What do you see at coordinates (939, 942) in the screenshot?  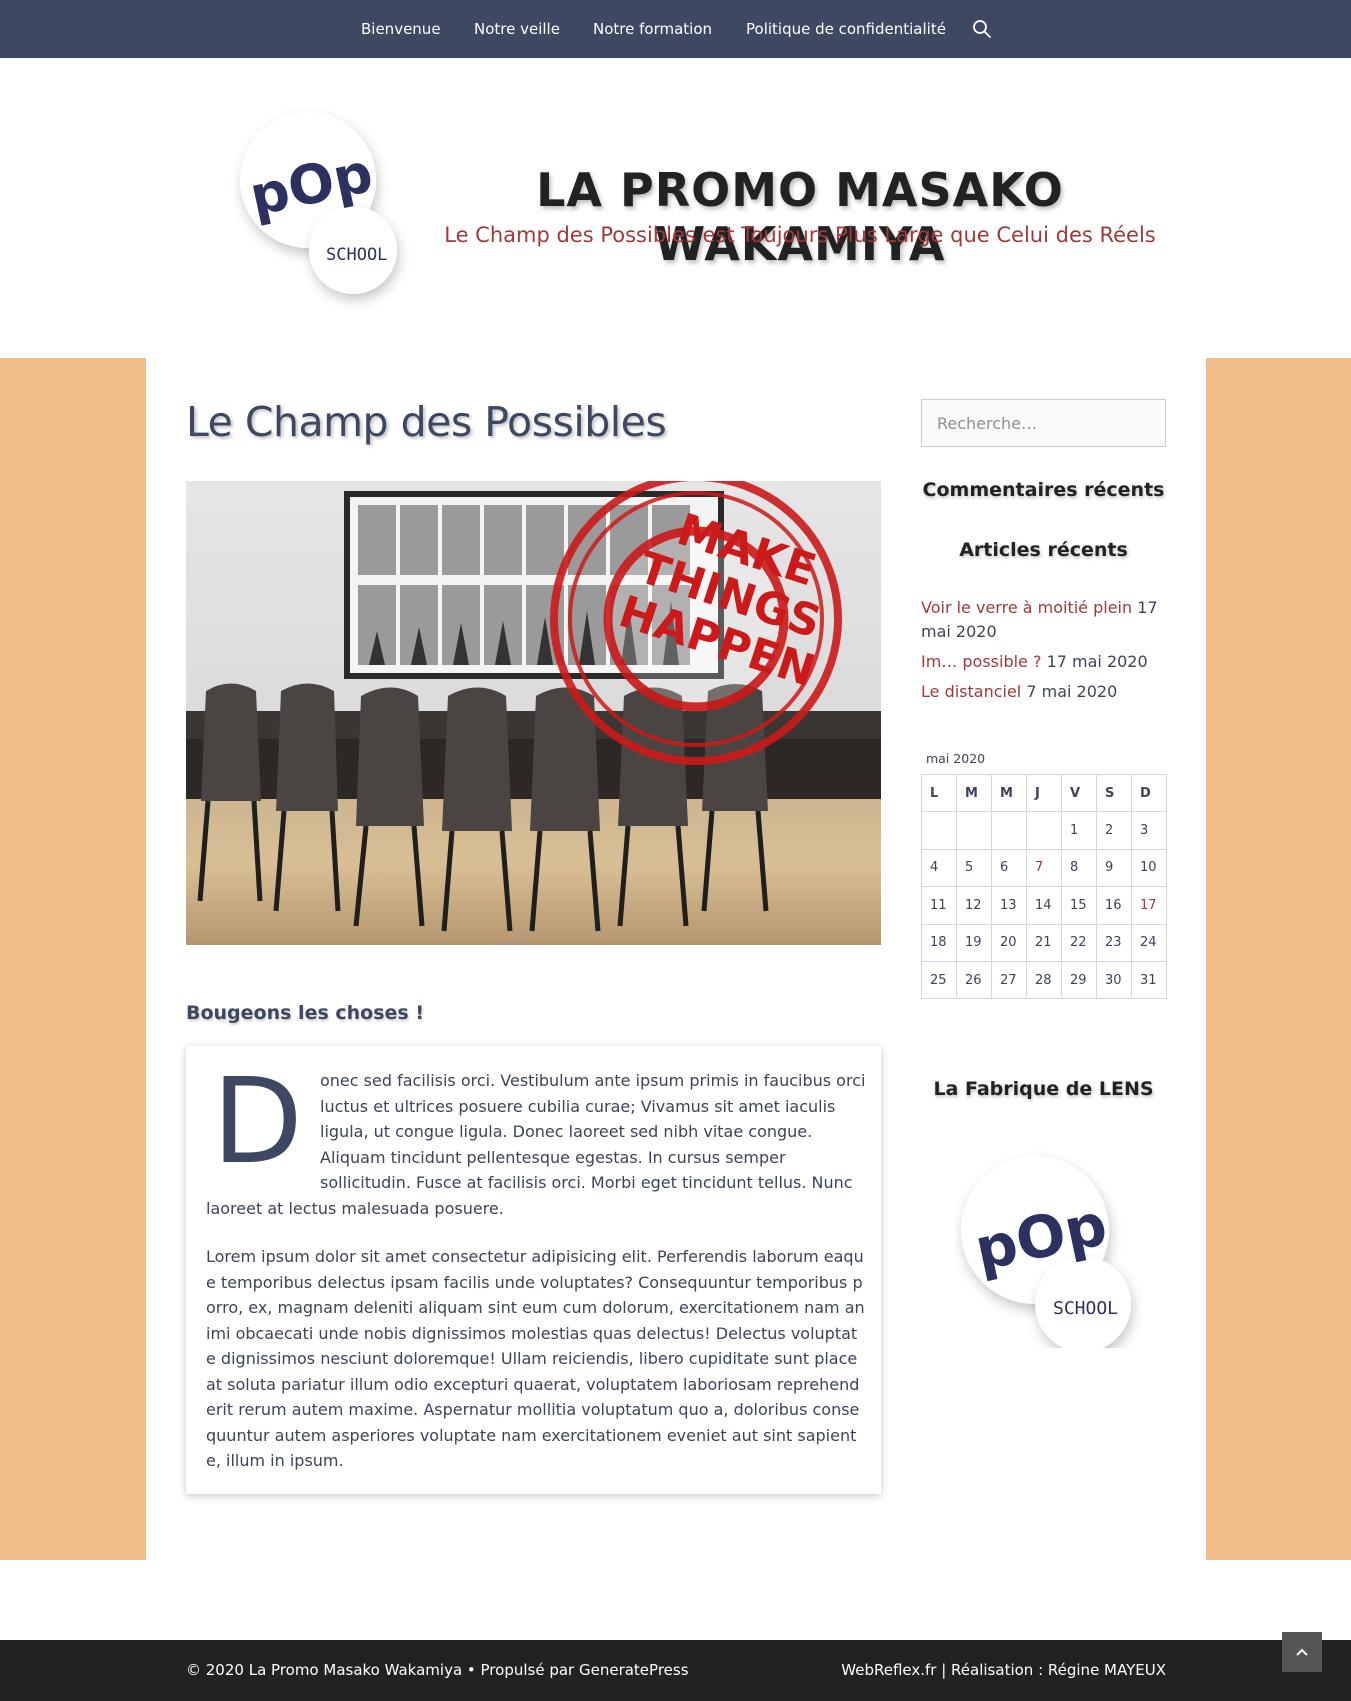 I see `calendar-day: 18` at bounding box center [939, 942].